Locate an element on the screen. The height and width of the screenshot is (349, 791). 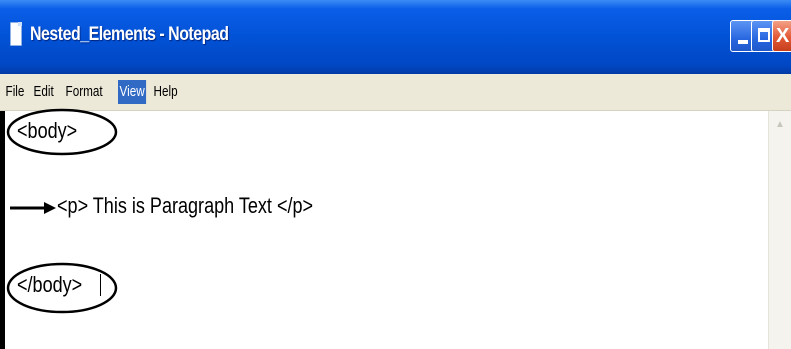
code-line-body-open: <body> is located at coordinates (47, 130).